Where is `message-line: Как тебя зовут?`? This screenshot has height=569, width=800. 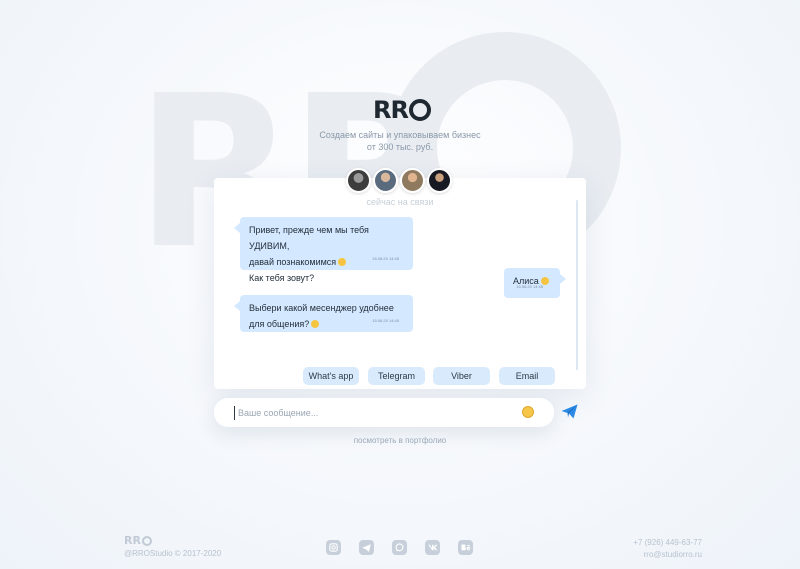 message-line: Как тебя зовут? is located at coordinates (282, 278).